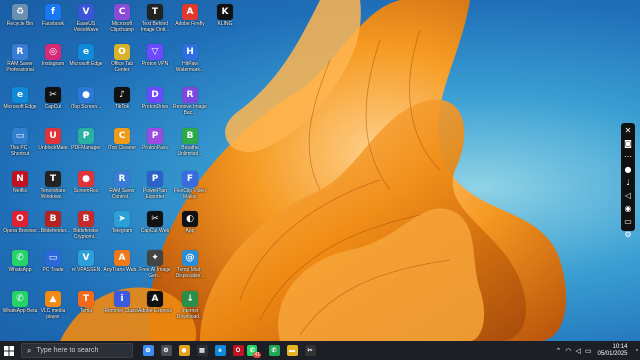  Describe the element at coordinates (202, 350) in the screenshot. I see `taskbar-app: ▤` at that location.